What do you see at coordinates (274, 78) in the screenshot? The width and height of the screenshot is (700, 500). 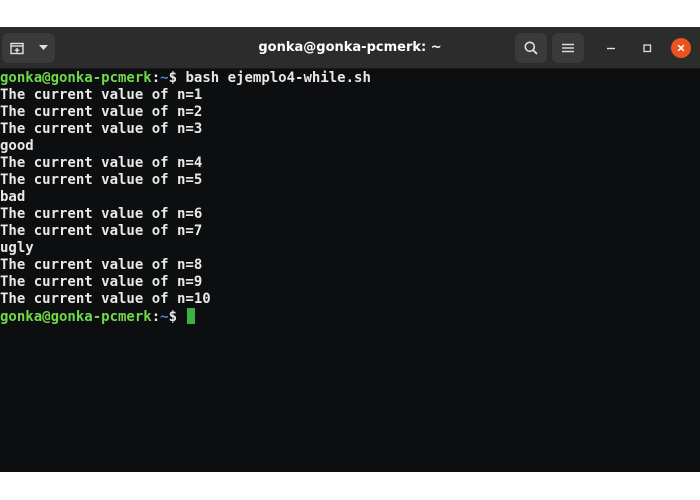 I see `command-text: bash ejemplo4-while.sh` at bounding box center [274, 78].